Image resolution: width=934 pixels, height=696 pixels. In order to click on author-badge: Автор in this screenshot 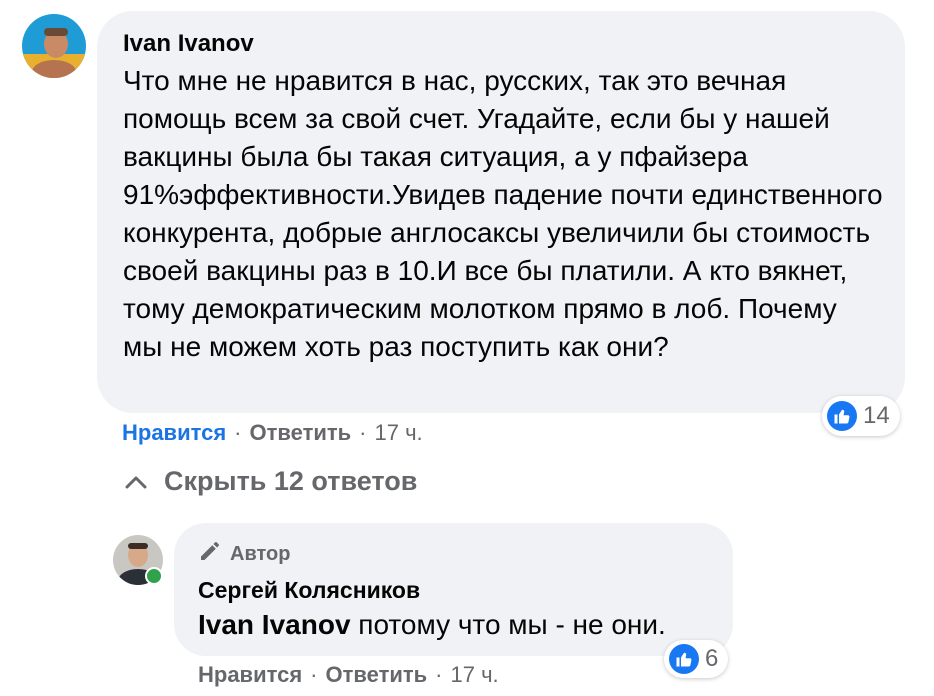, I will do `click(452, 554)`.